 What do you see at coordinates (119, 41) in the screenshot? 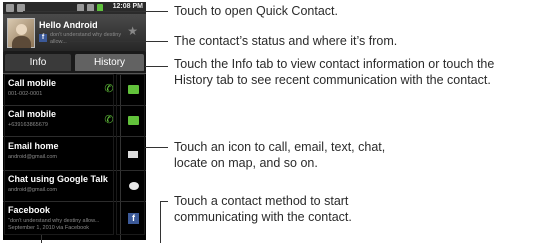
I see `leader-status` at bounding box center [119, 41].